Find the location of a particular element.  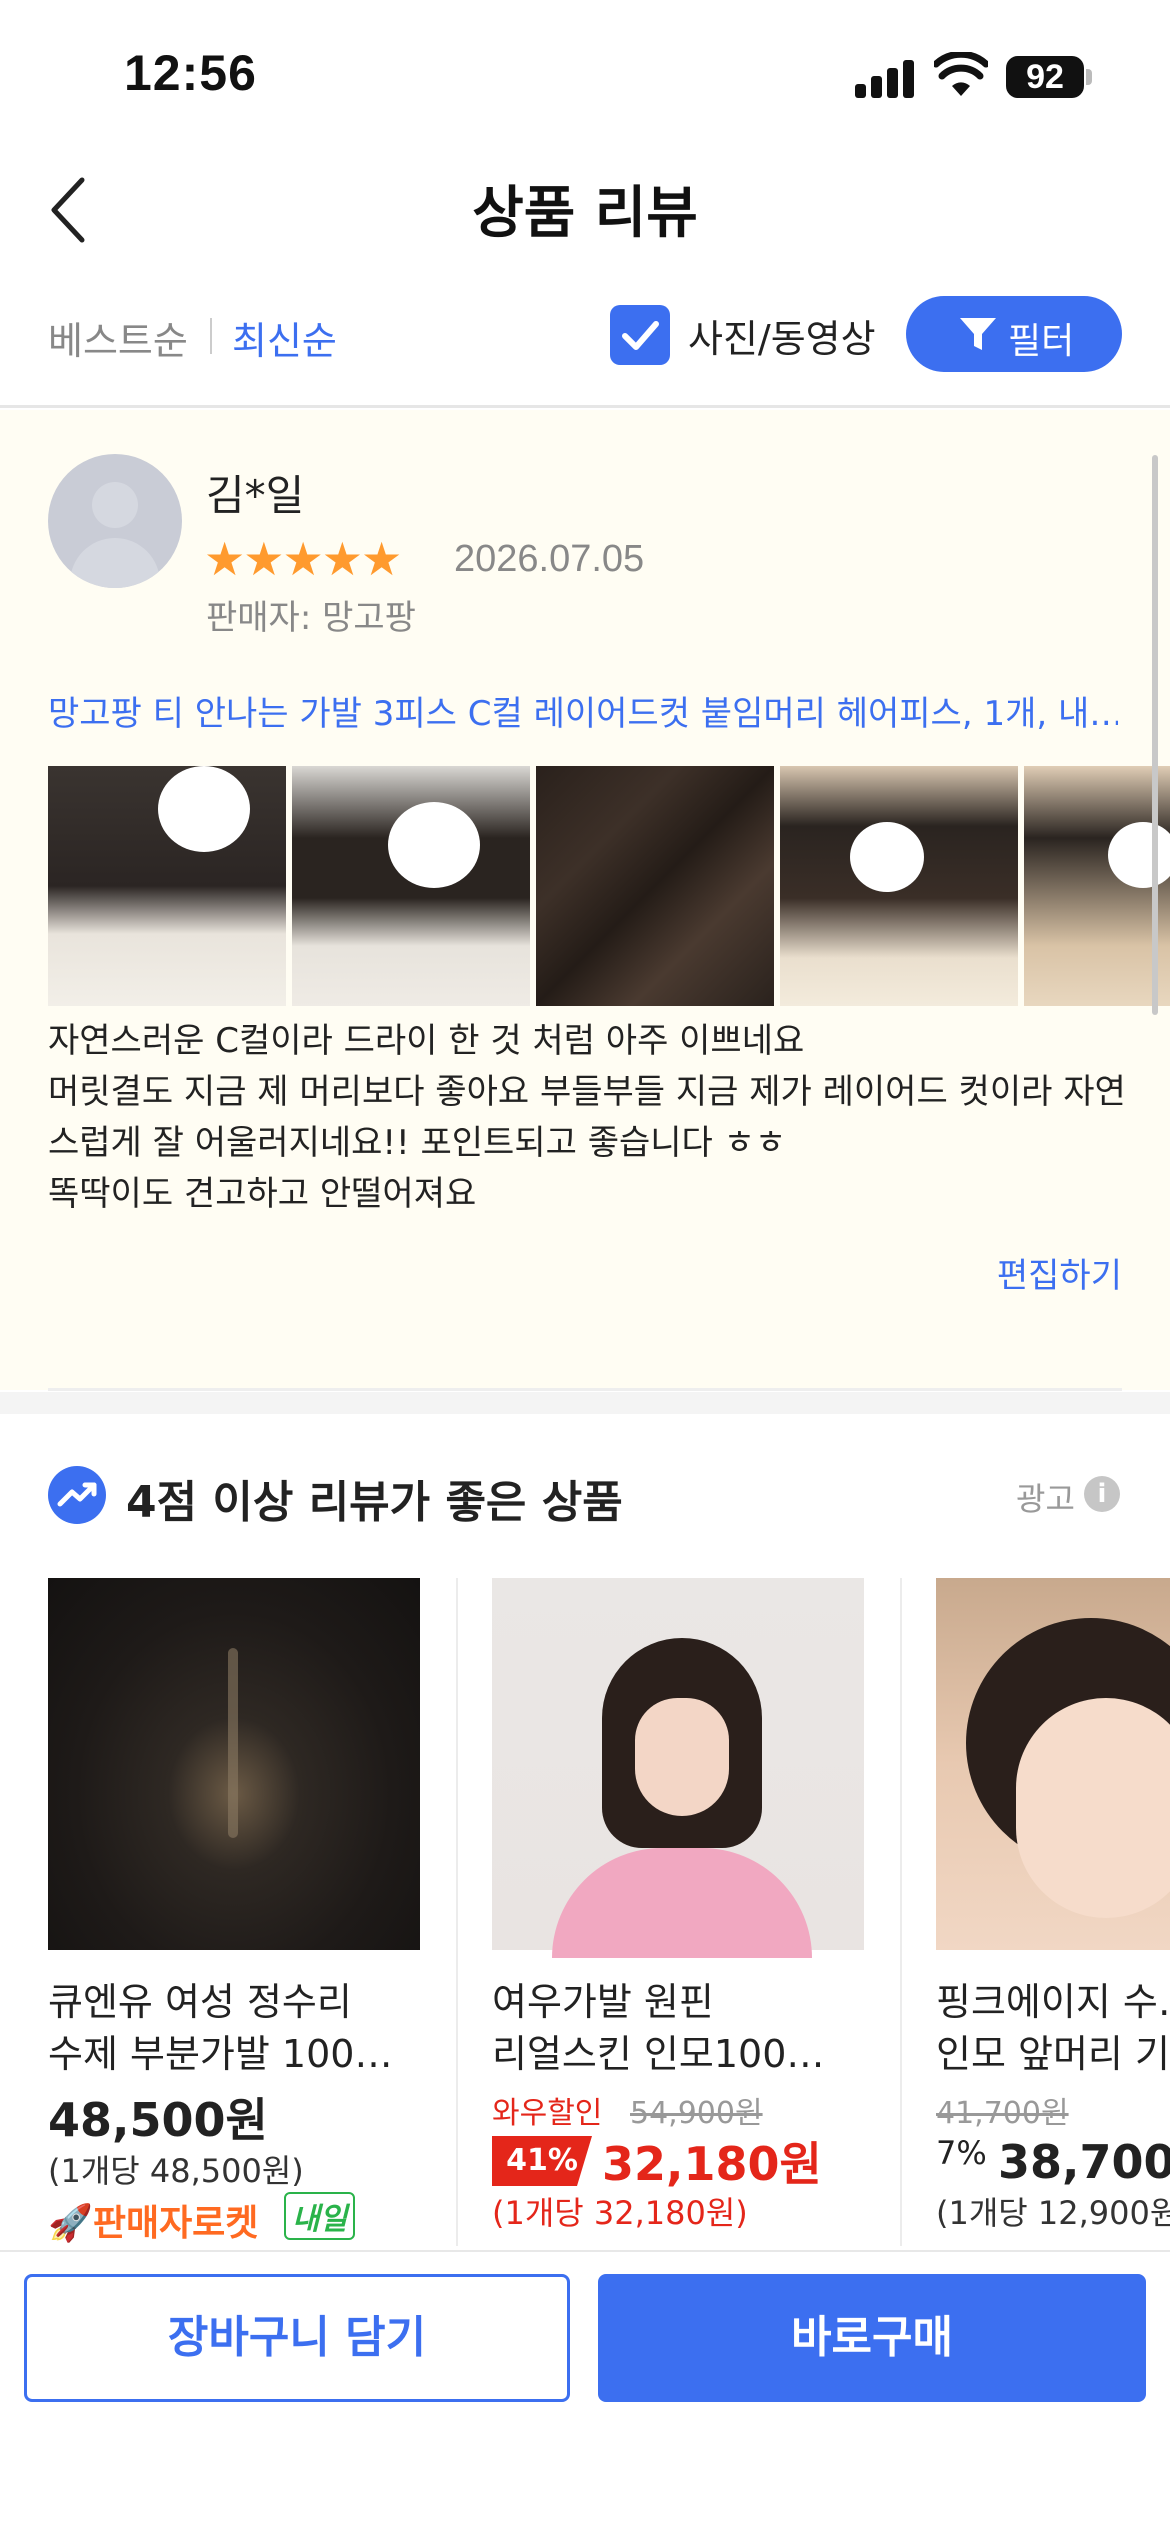

reviewer-name: 김*일 is located at coordinates (255, 495).